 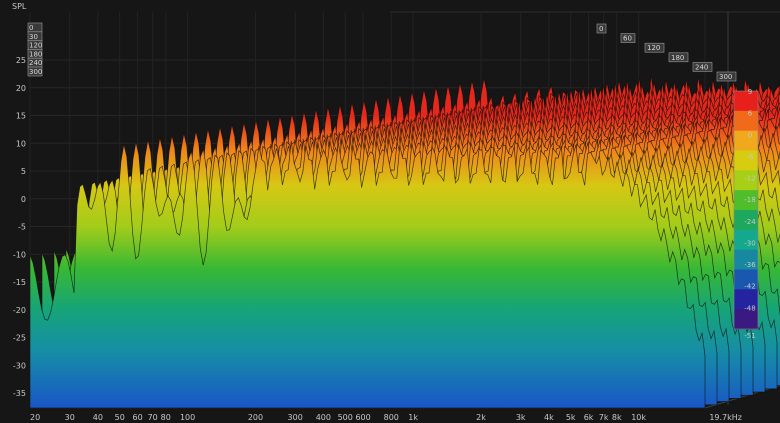 What do you see at coordinates (137, 417) in the screenshot?
I see `freq-tick-label: 60` at bounding box center [137, 417].